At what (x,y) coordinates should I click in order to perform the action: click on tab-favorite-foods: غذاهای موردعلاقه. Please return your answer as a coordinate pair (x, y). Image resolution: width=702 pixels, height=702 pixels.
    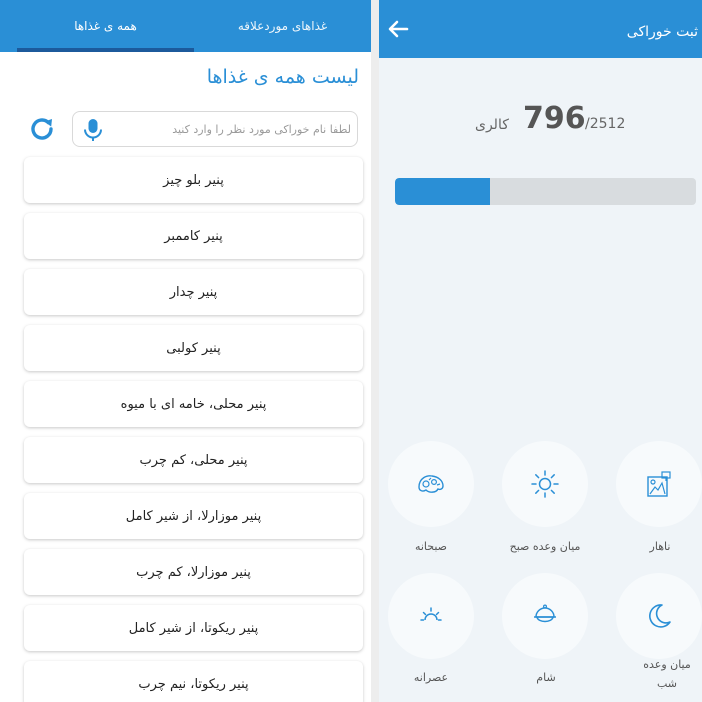
    Looking at the image, I should click on (282, 26).